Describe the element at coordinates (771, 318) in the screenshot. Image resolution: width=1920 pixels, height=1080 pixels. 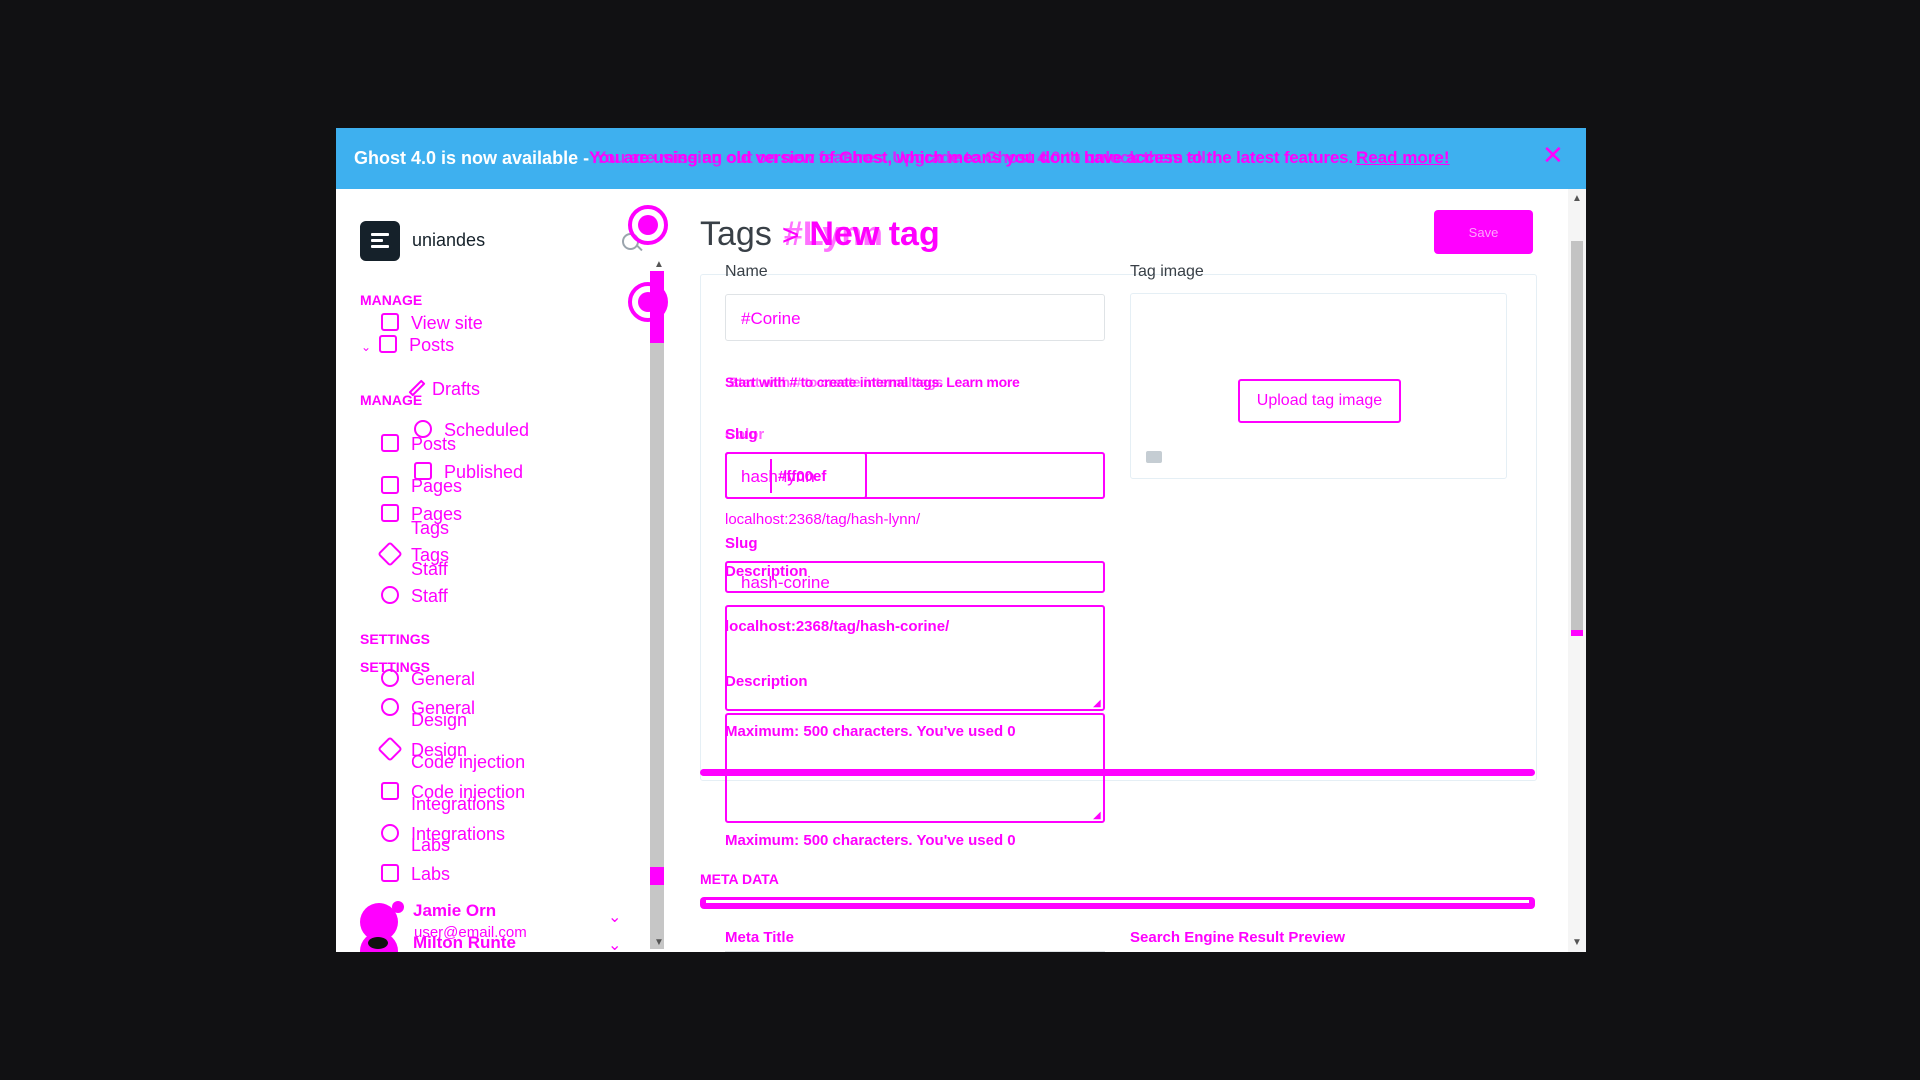
I see `name-input-value: #Corine` at that location.